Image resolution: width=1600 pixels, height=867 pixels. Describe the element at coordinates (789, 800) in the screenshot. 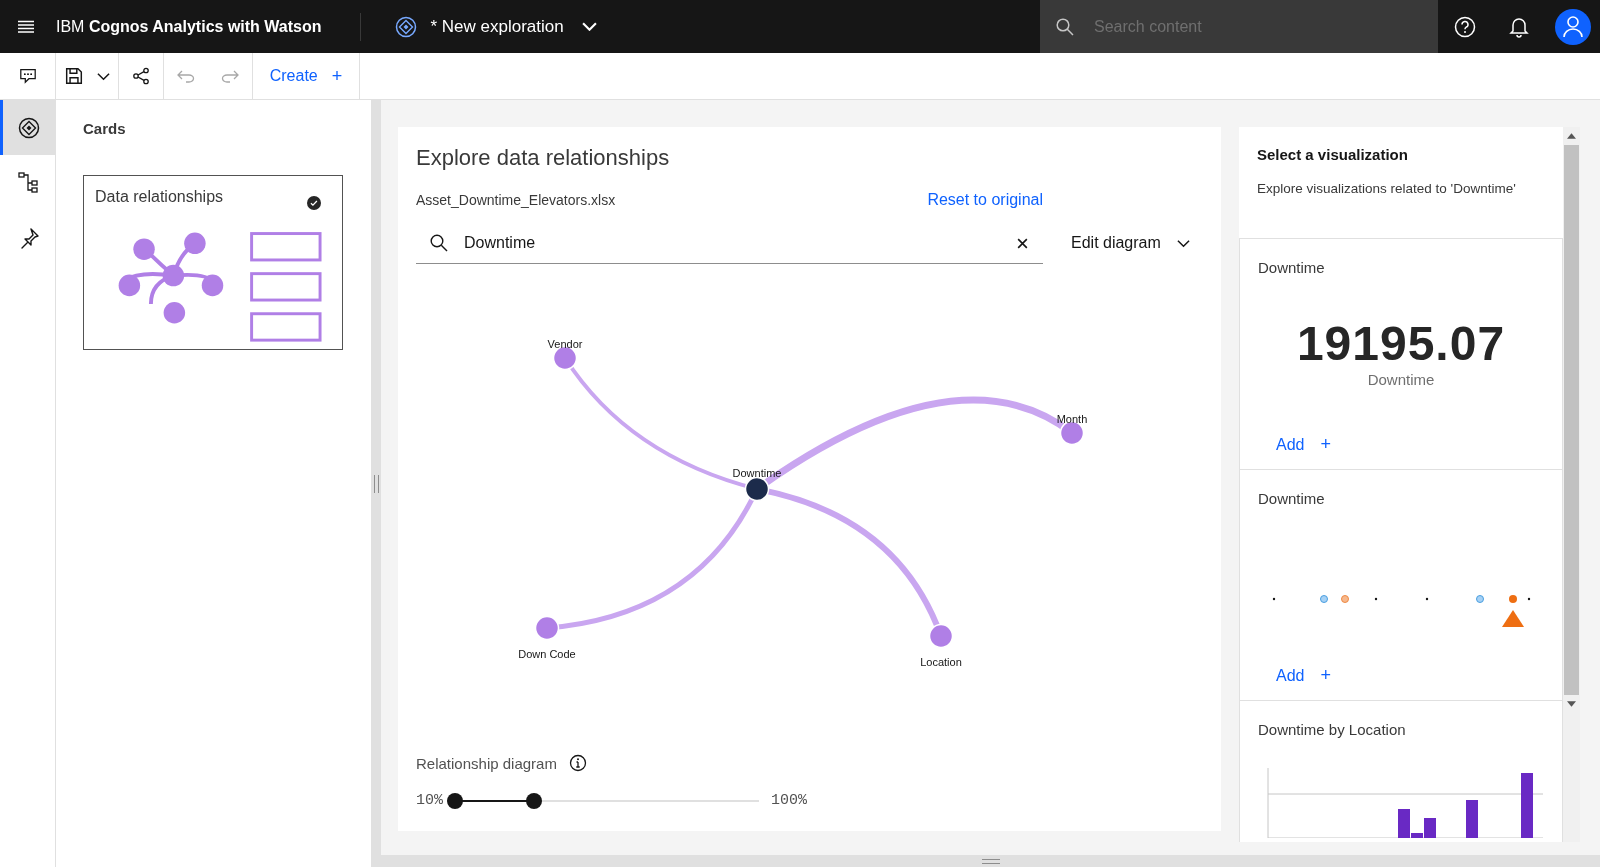

I see `slider-max-label: 100%` at that location.